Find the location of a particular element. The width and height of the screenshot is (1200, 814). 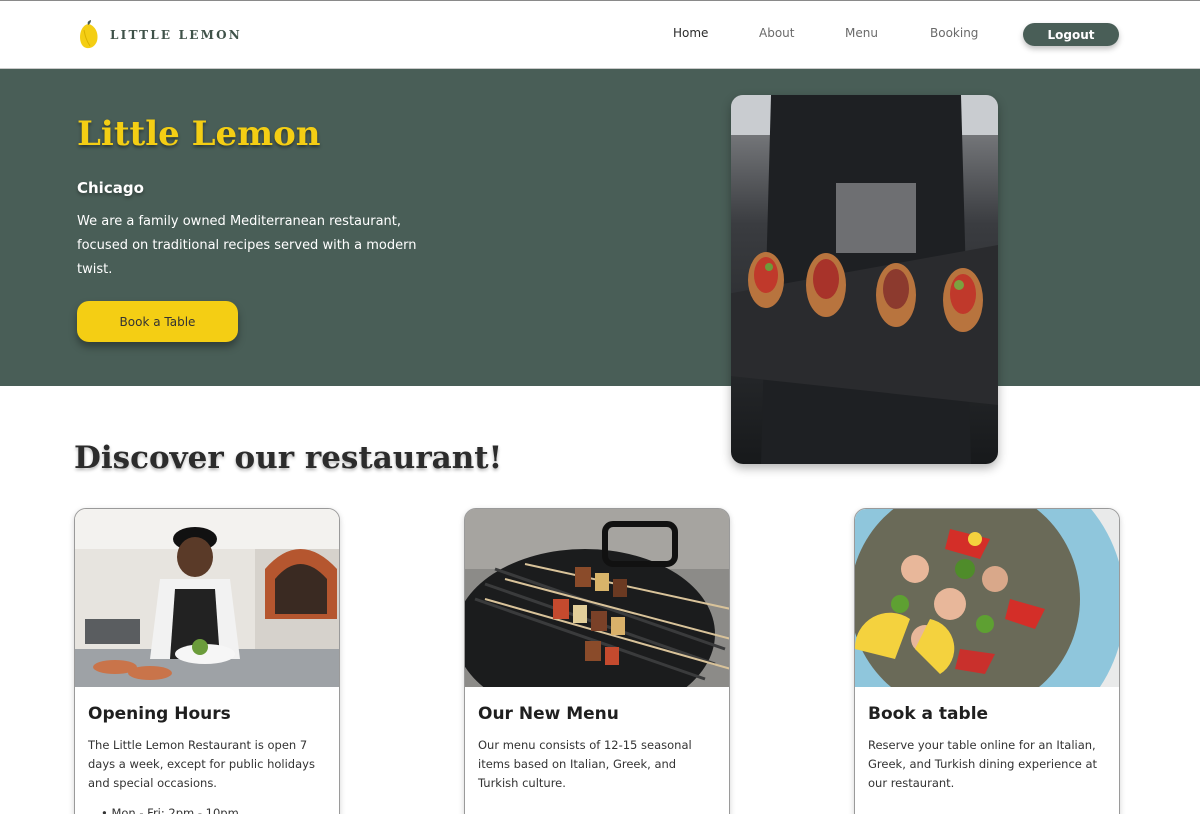

hero-food-photo is located at coordinates (864, 279).